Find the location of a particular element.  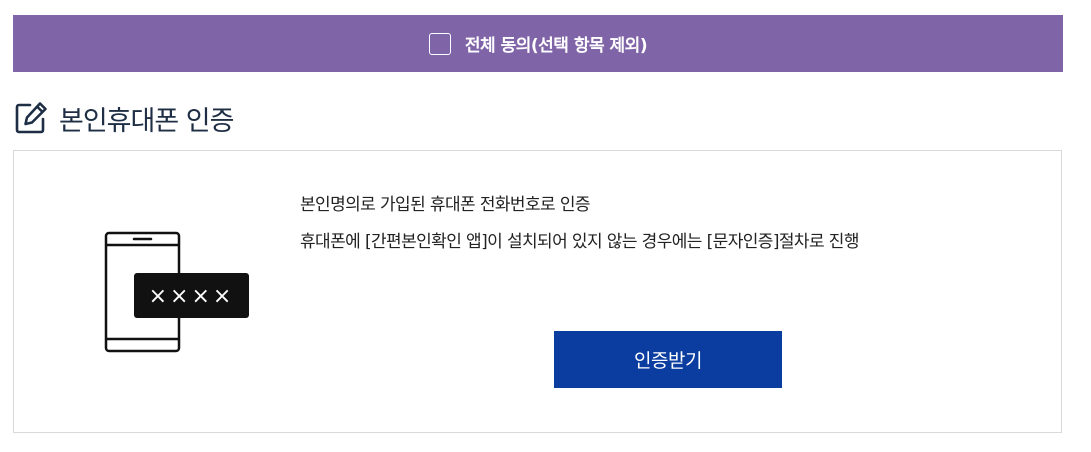

edit-icon is located at coordinates (31, 118).